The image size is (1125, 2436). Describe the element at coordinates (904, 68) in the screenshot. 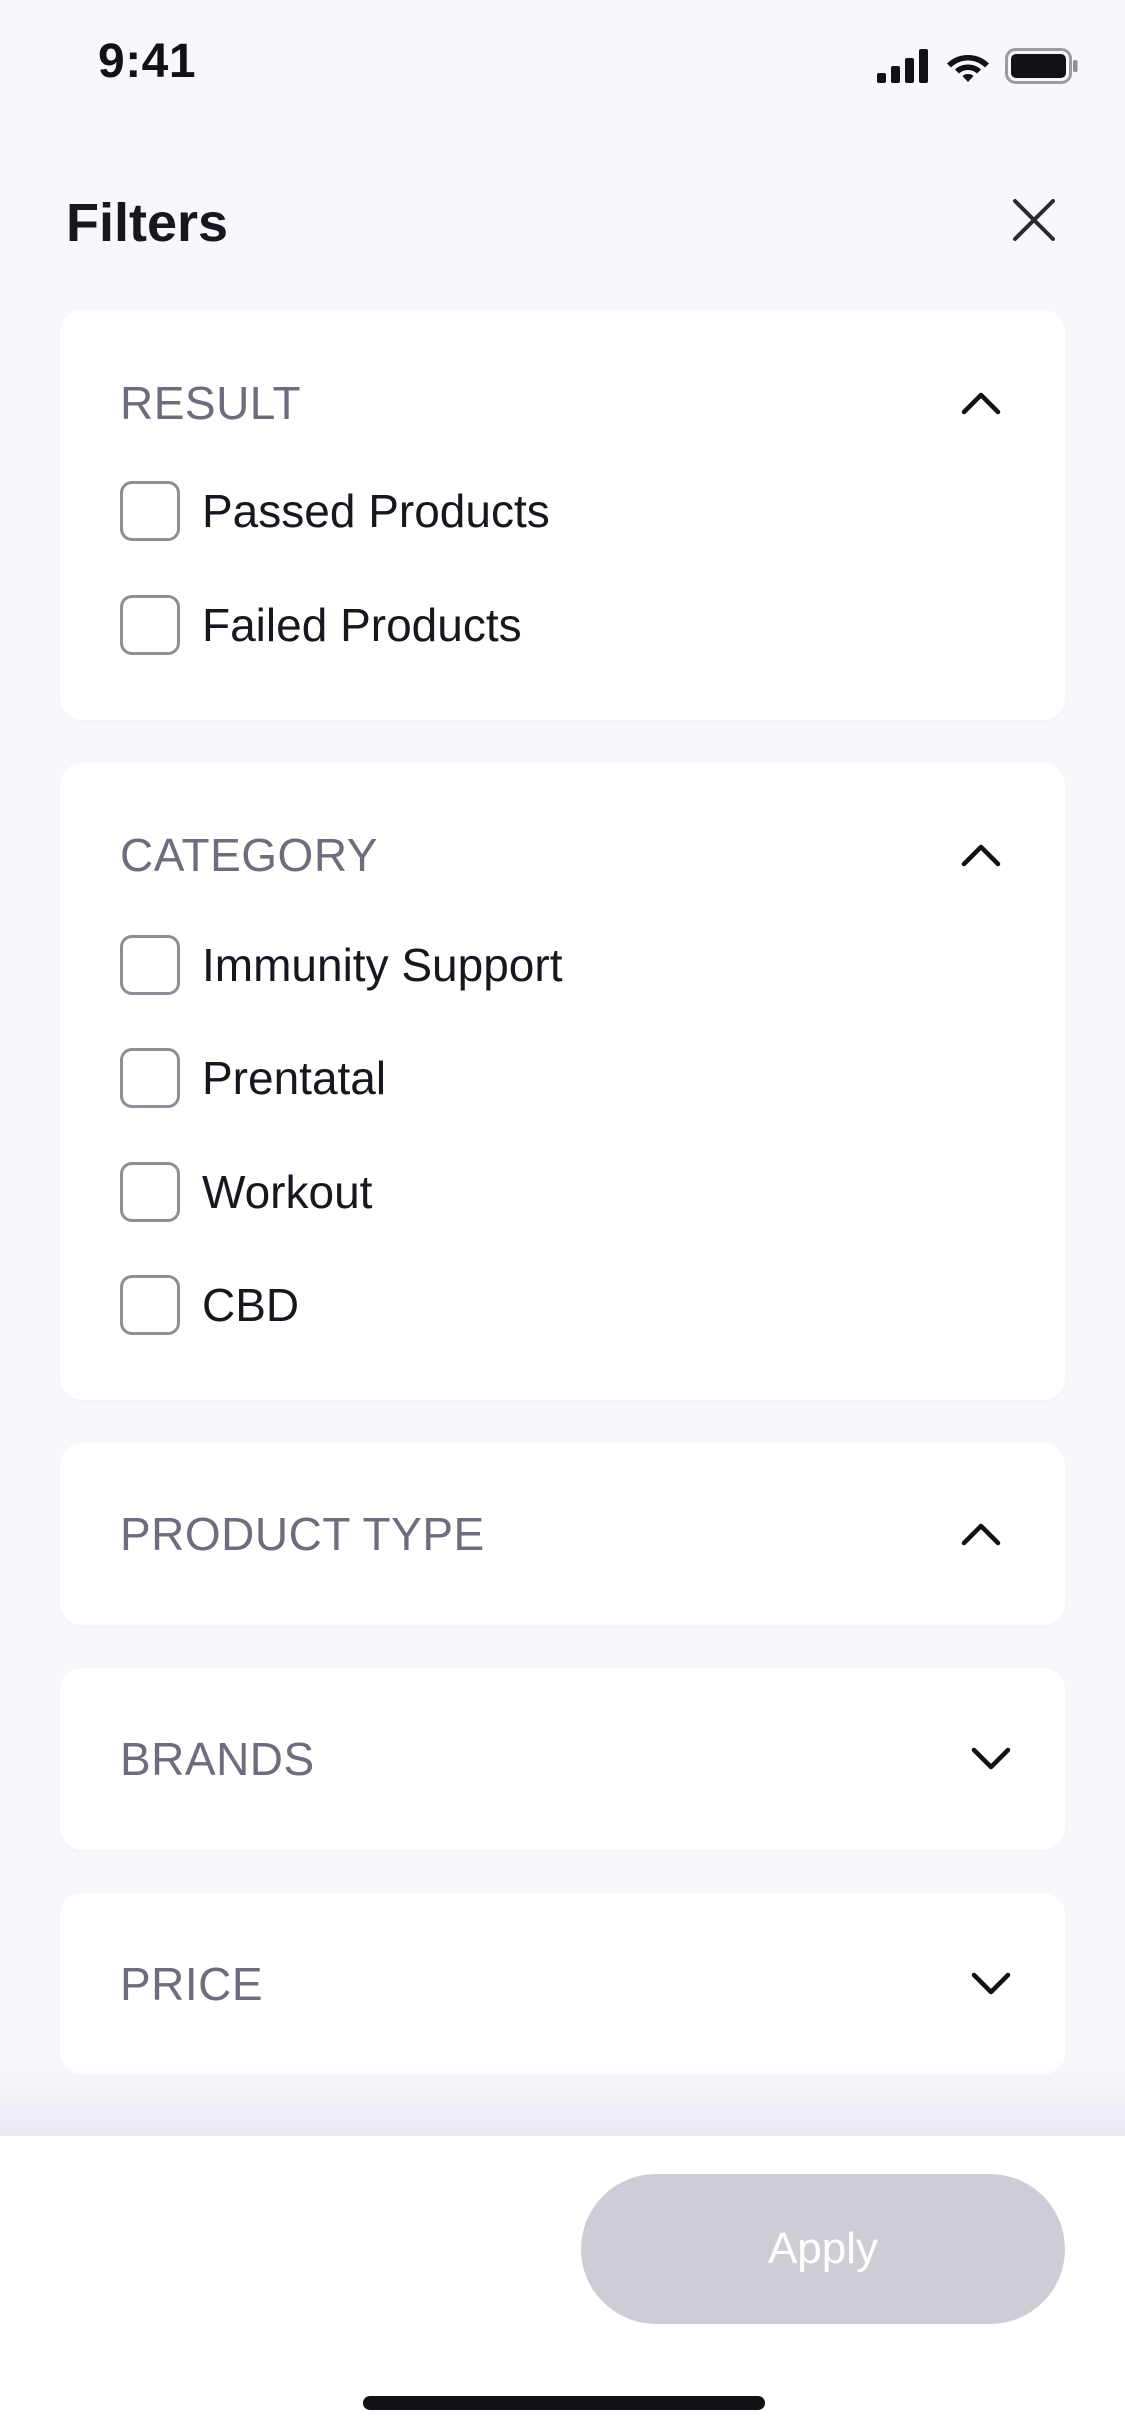

I see `signal-icon` at that location.